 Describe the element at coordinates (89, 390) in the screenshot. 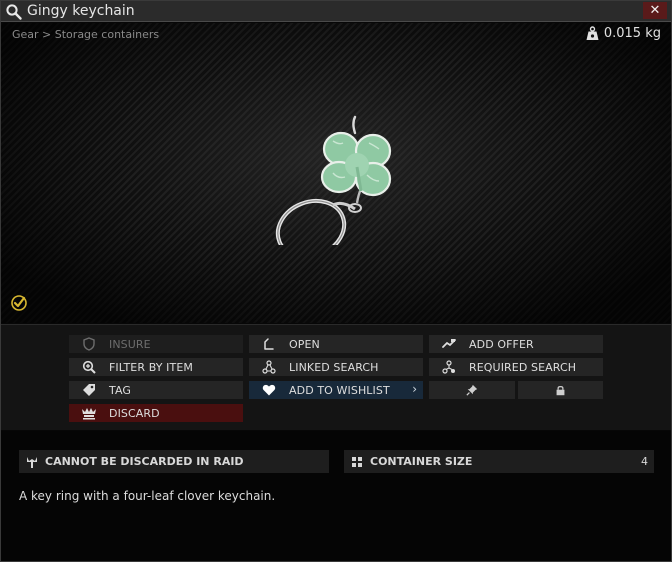

I see `tag-icon` at that location.